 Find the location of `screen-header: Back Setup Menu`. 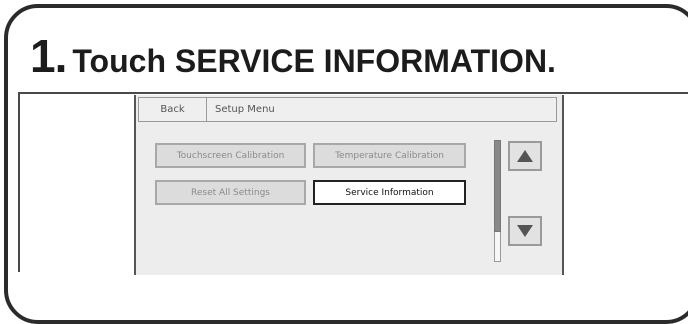

screen-header: Back Setup Menu is located at coordinates (347, 109).